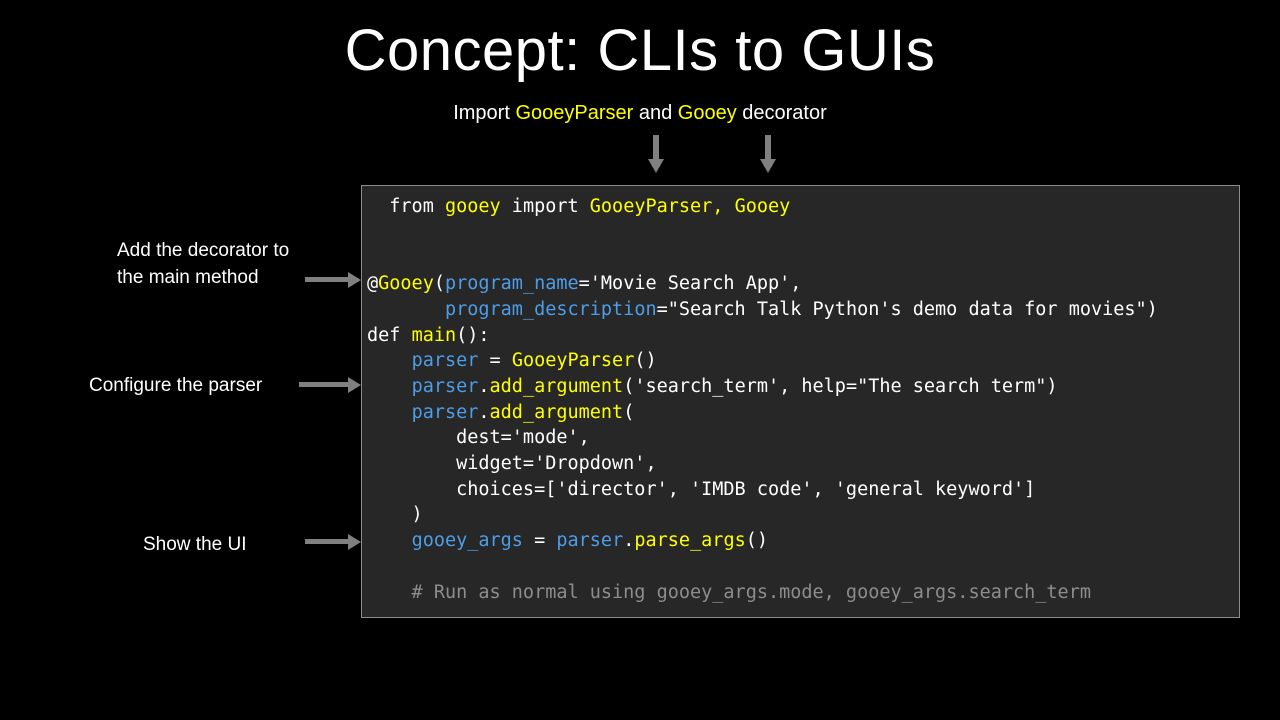 This screenshot has width=1280, height=720. I want to click on page-title: Concept: CLIs to GUIs, so click(640, 50).